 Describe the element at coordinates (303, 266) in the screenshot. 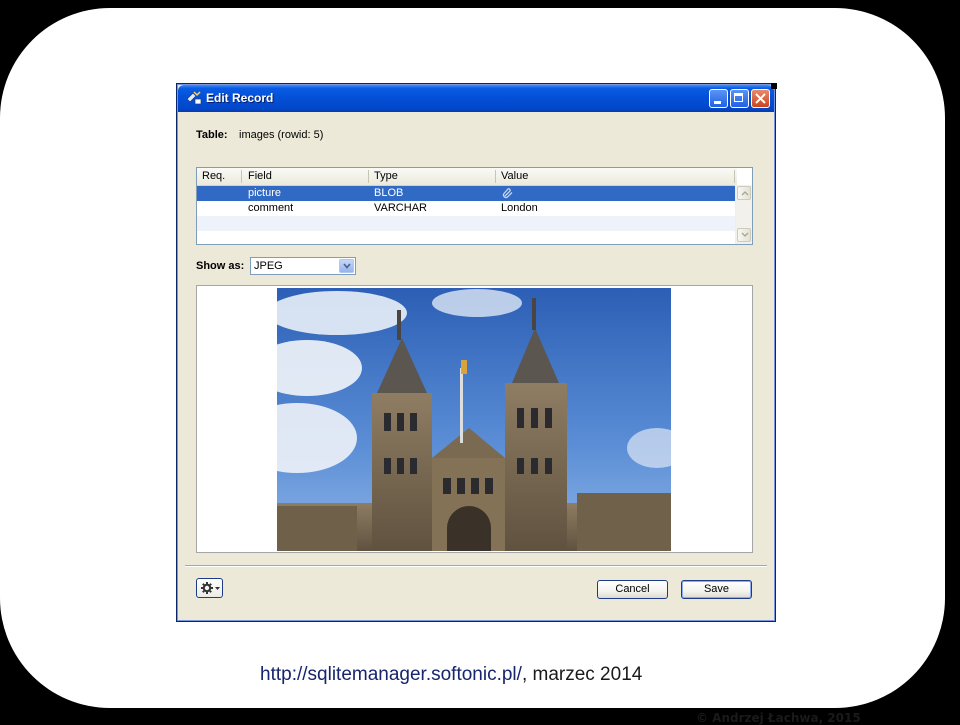

I see `show-as-select: JPEG` at that location.